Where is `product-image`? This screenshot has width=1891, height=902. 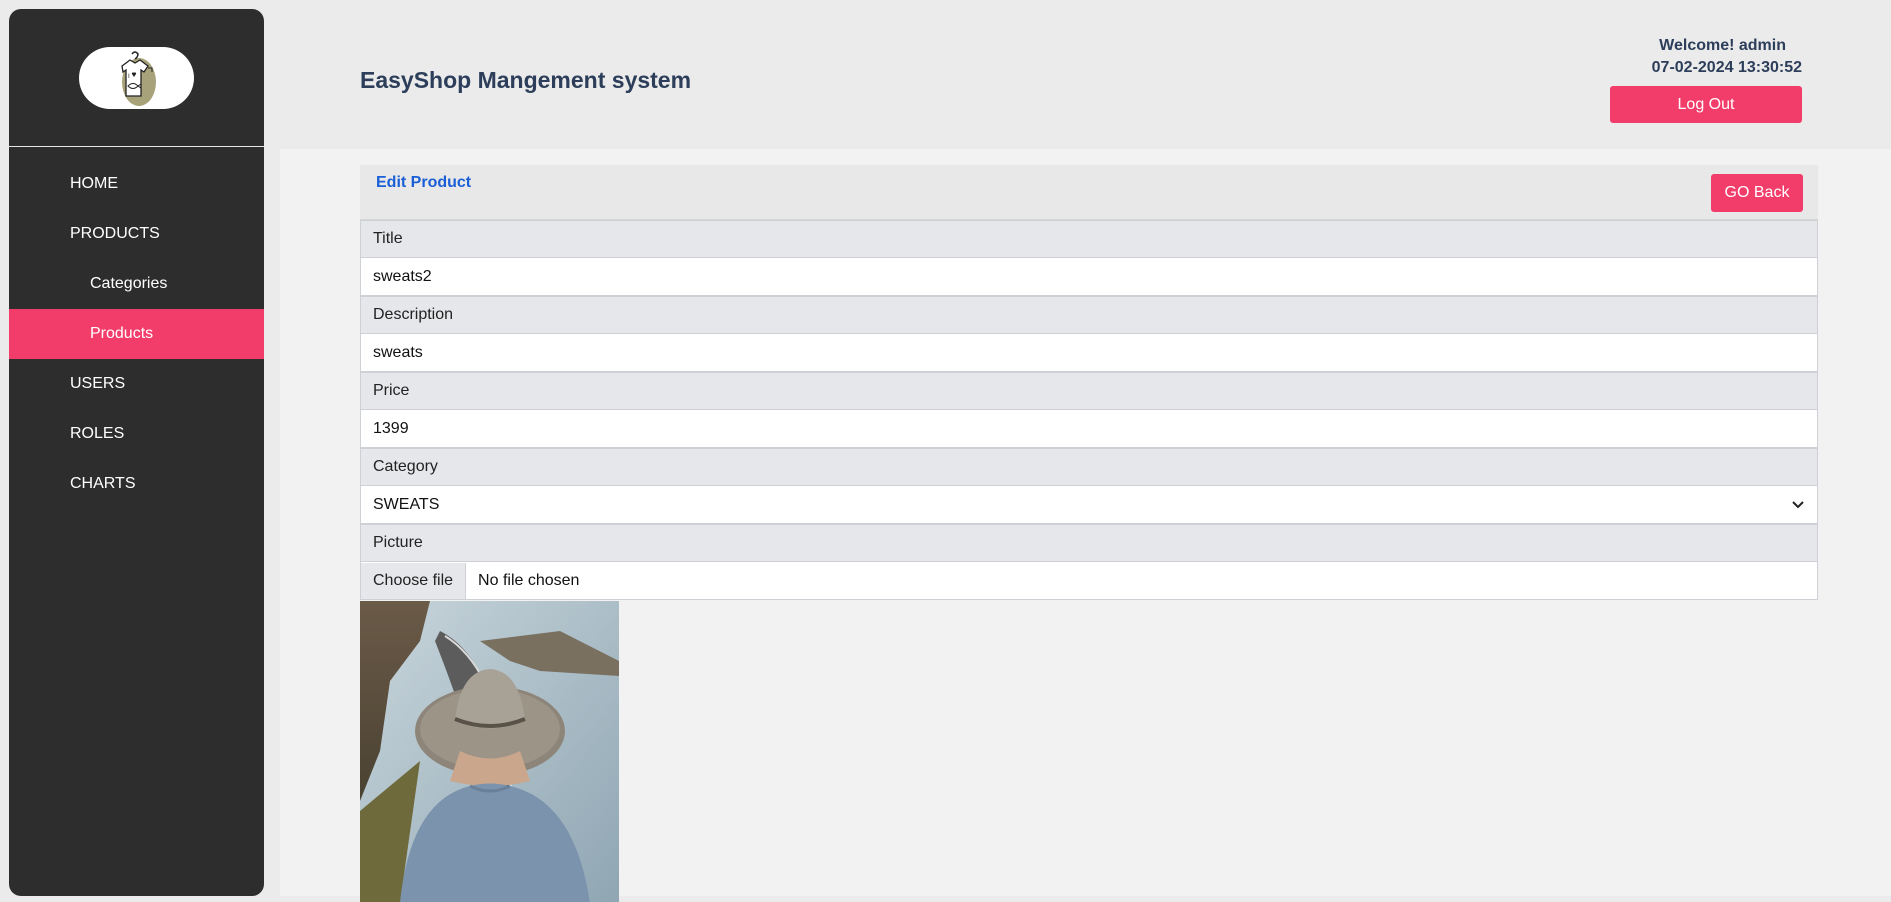
product-image is located at coordinates (489, 751).